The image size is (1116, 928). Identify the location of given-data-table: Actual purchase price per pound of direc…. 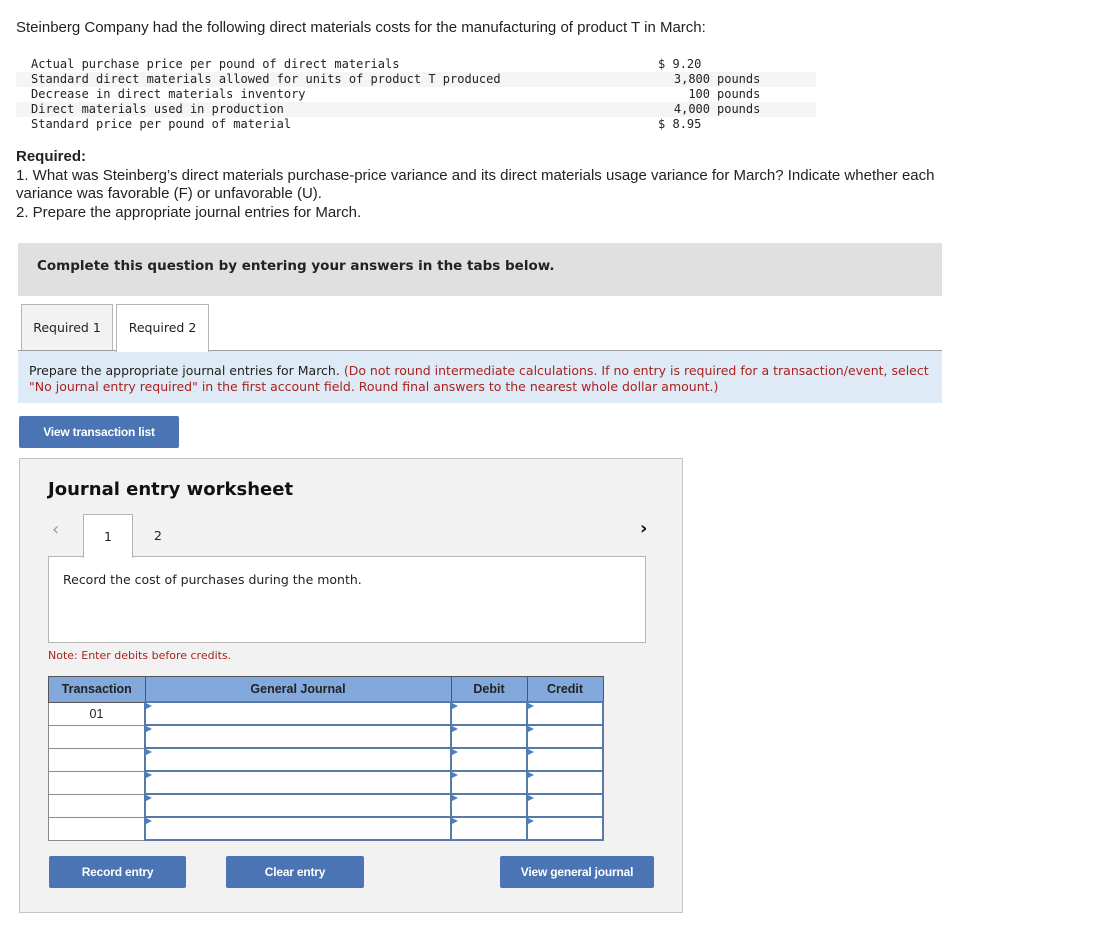
(416, 94).